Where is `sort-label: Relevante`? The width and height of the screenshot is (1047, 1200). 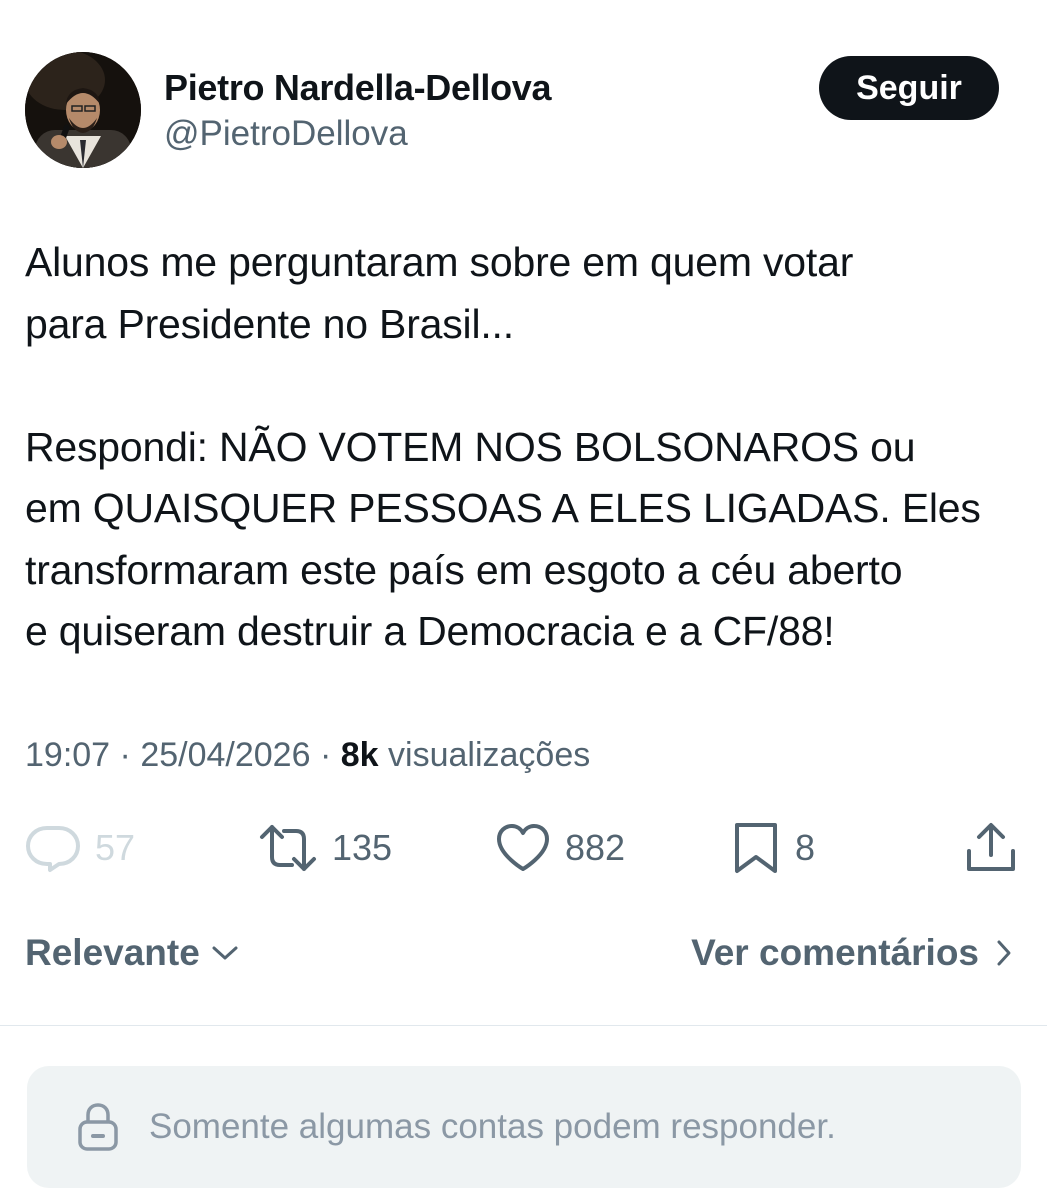 sort-label: Relevante is located at coordinates (112, 952).